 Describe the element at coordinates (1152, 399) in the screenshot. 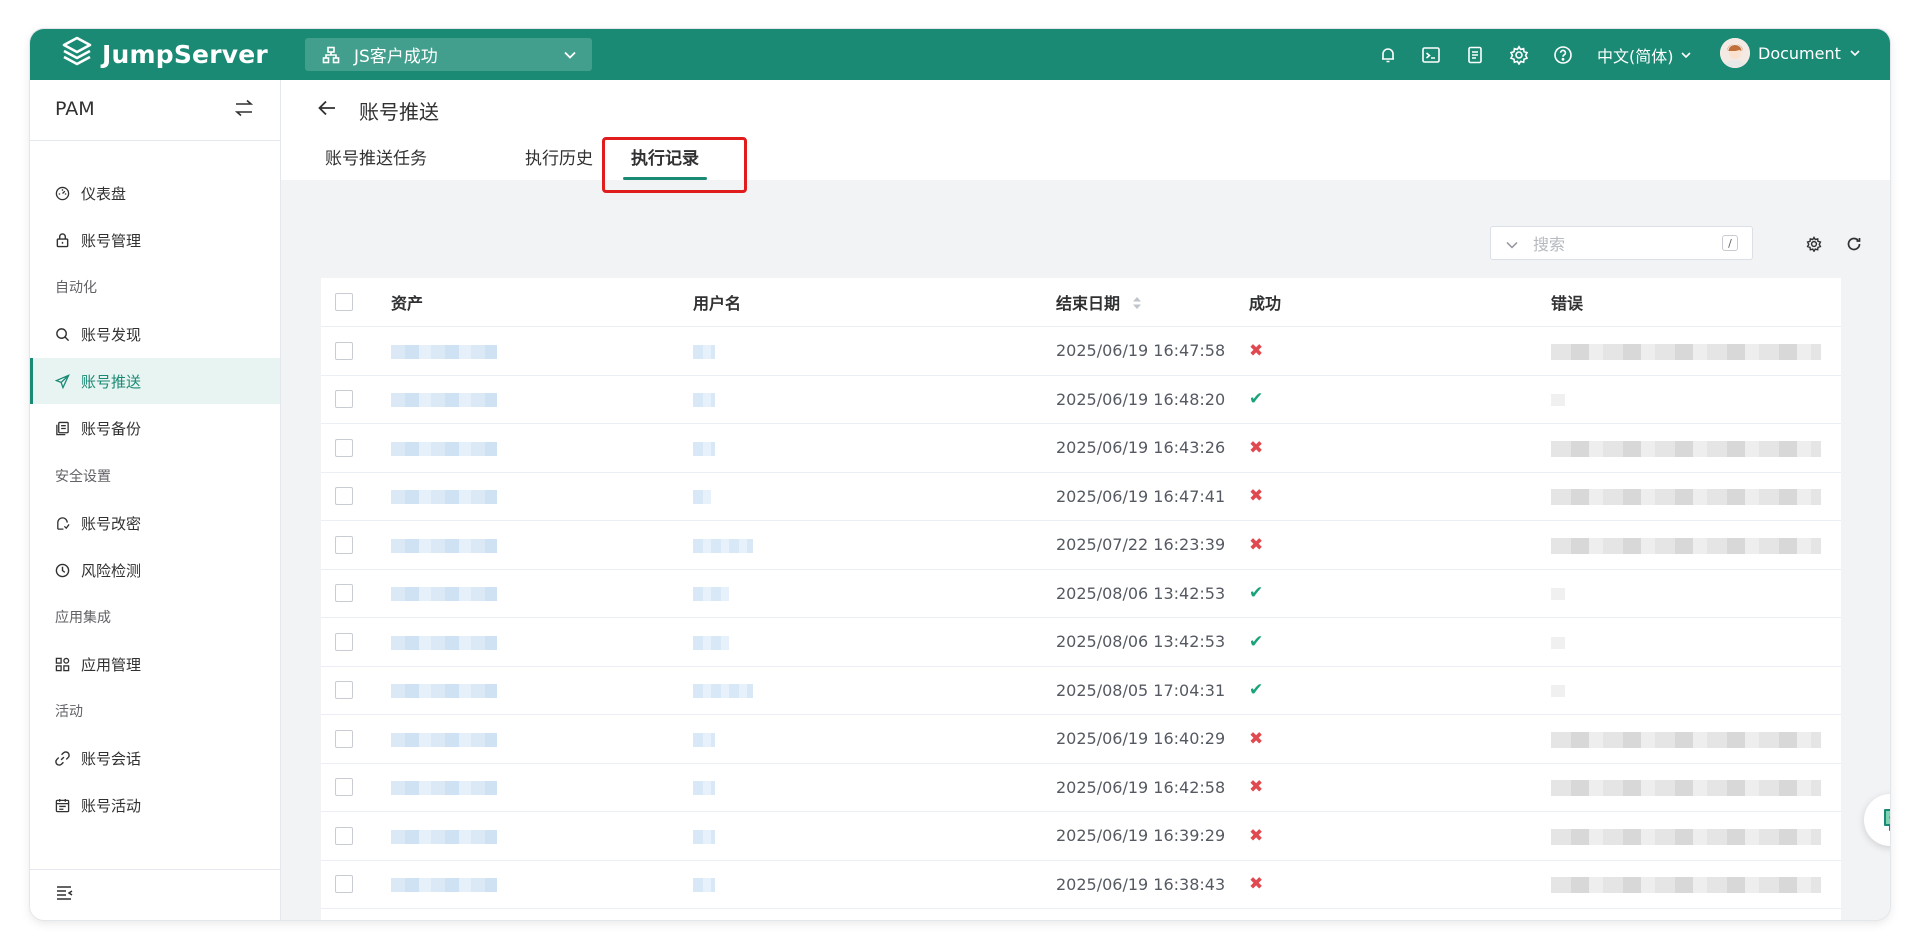

I see `end-date-cell: 2025/06/19 16:48:20` at that location.